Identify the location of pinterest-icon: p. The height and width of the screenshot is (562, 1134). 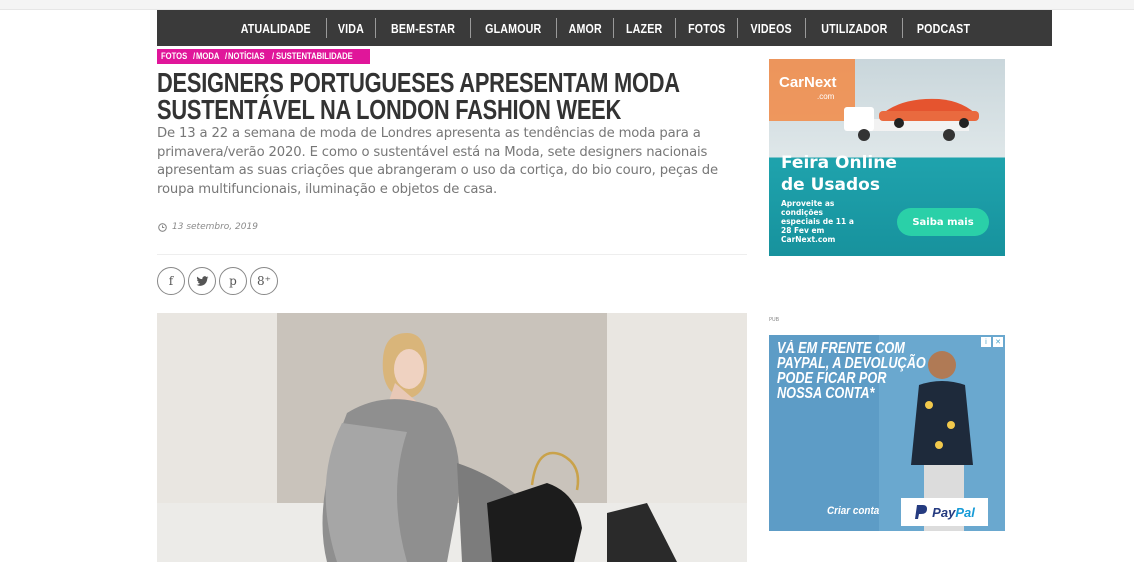
(233, 281).